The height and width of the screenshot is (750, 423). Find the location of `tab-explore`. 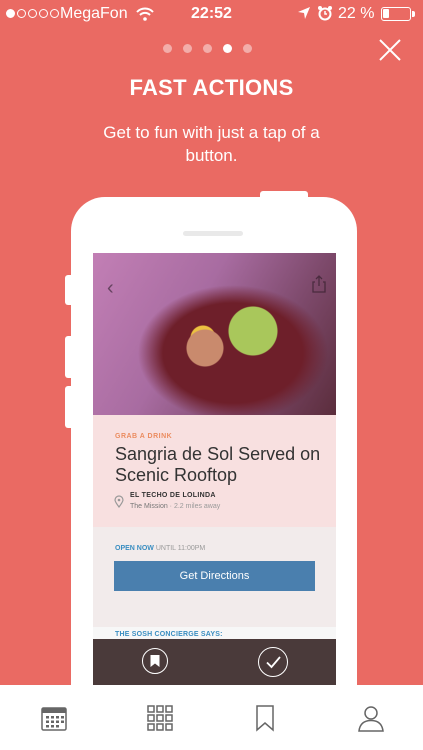

tab-explore is located at coordinates (160, 718).